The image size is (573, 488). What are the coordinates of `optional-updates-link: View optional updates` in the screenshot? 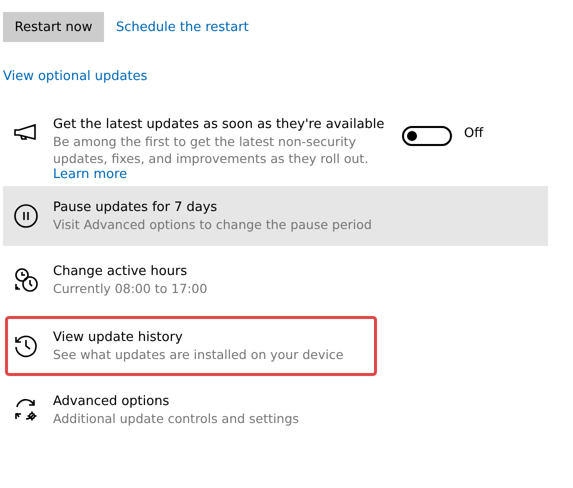 It's located at (75, 76).